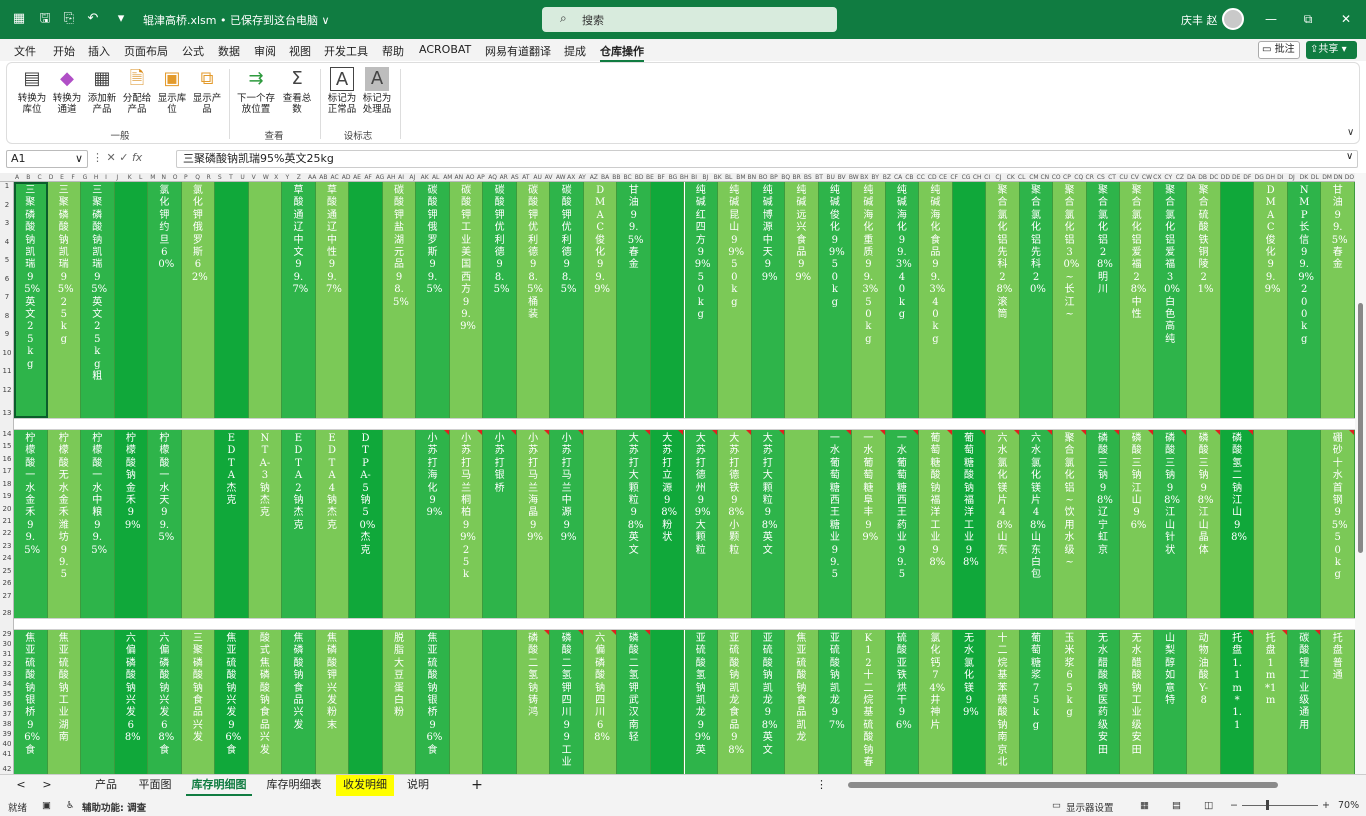 The image size is (1366, 816). Describe the element at coordinates (7, 533) in the screenshot. I see `row-header: 22` at that location.